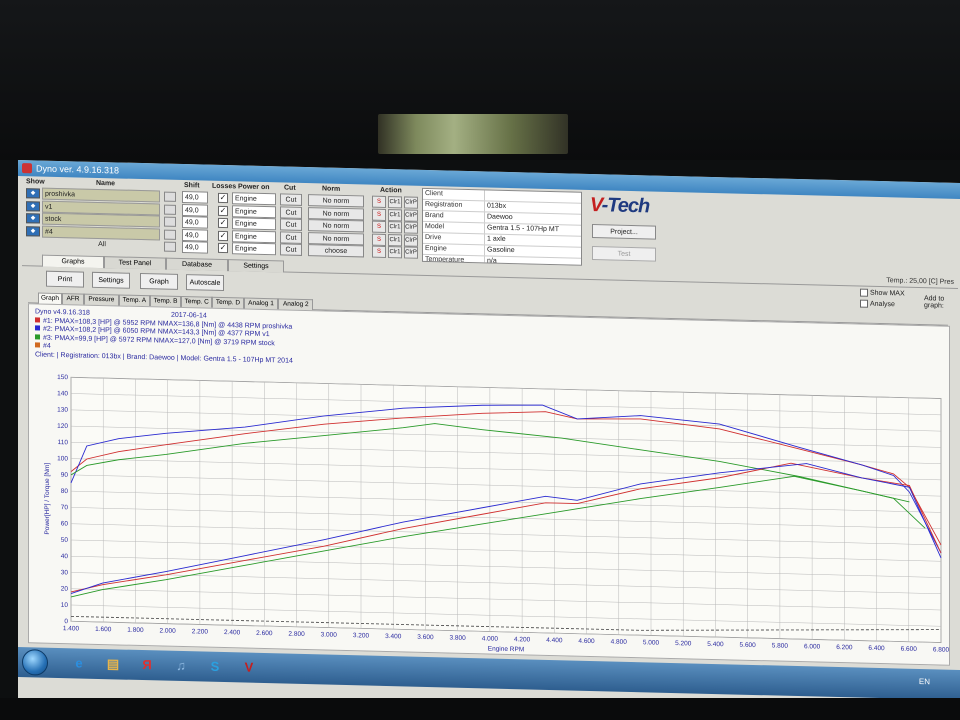 The height and width of the screenshot is (720, 960). I want to click on x-tick-label: 3.200, so click(361, 635).